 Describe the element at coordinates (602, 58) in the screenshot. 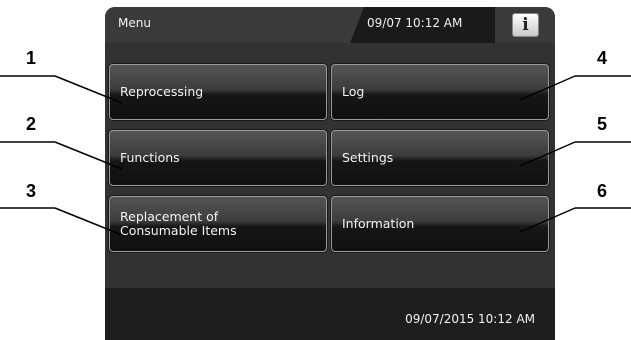

I see `callout-4: 4` at that location.